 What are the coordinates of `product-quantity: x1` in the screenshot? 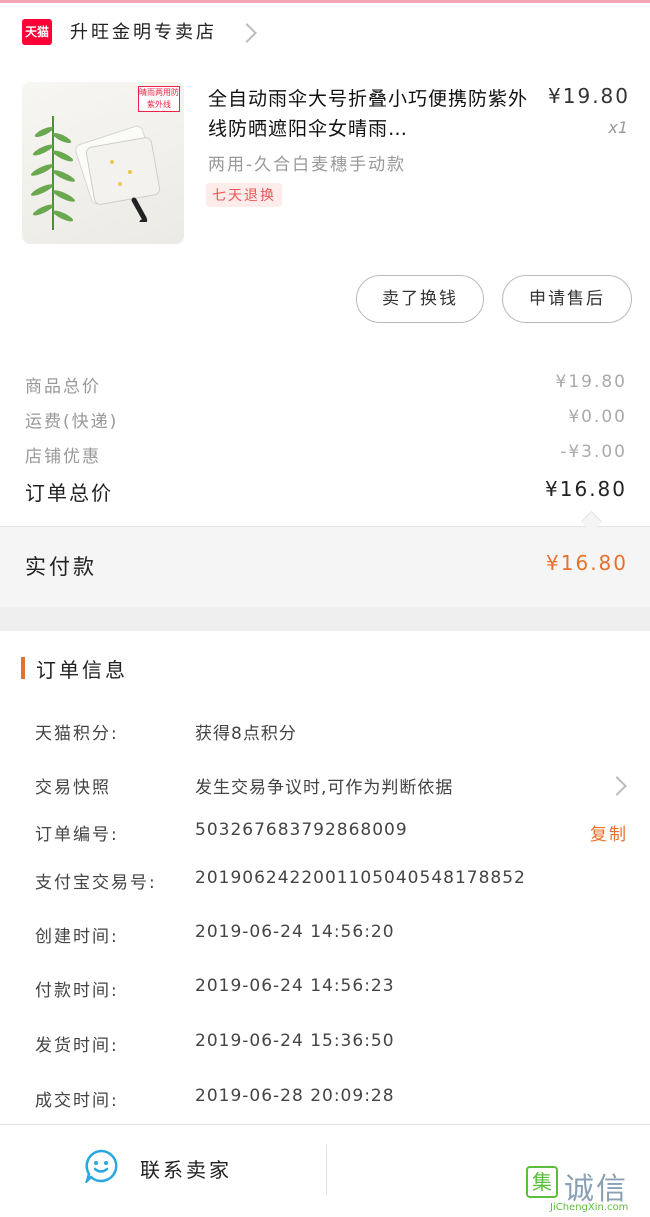 It's located at (618, 127).